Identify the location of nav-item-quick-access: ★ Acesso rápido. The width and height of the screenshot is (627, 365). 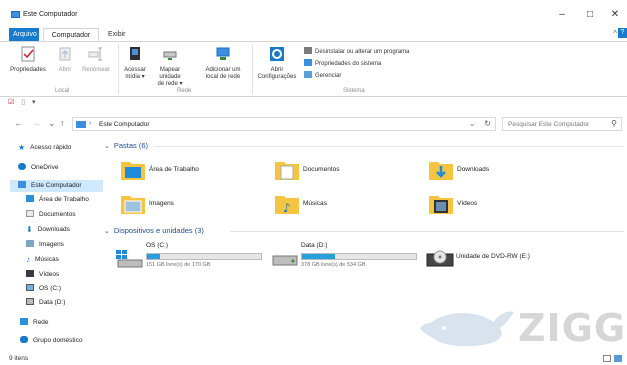
(60, 148).